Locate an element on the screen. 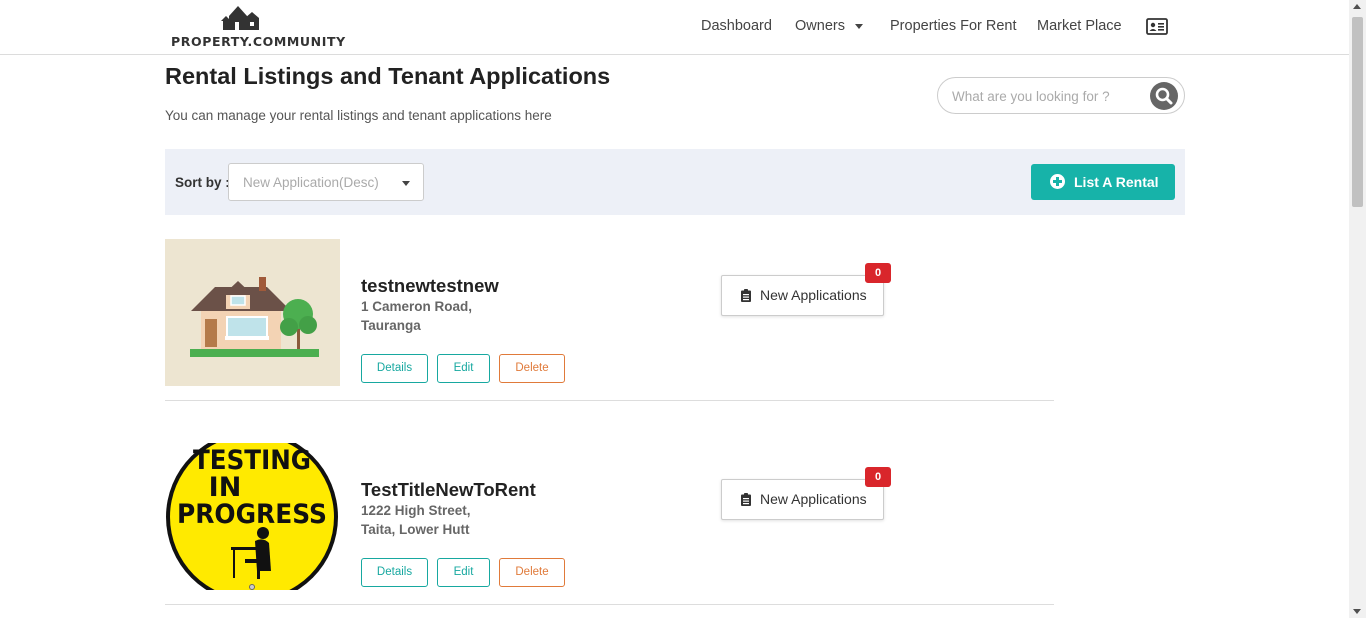 The width and height of the screenshot is (1366, 618). sign-text-line3: PROGRESS is located at coordinates (252, 514).